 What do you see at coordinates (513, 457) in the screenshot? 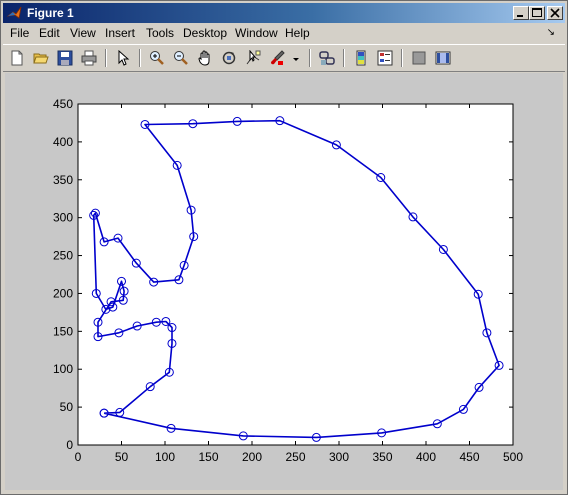
I see `x-tick-label: 500` at bounding box center [513, 457].